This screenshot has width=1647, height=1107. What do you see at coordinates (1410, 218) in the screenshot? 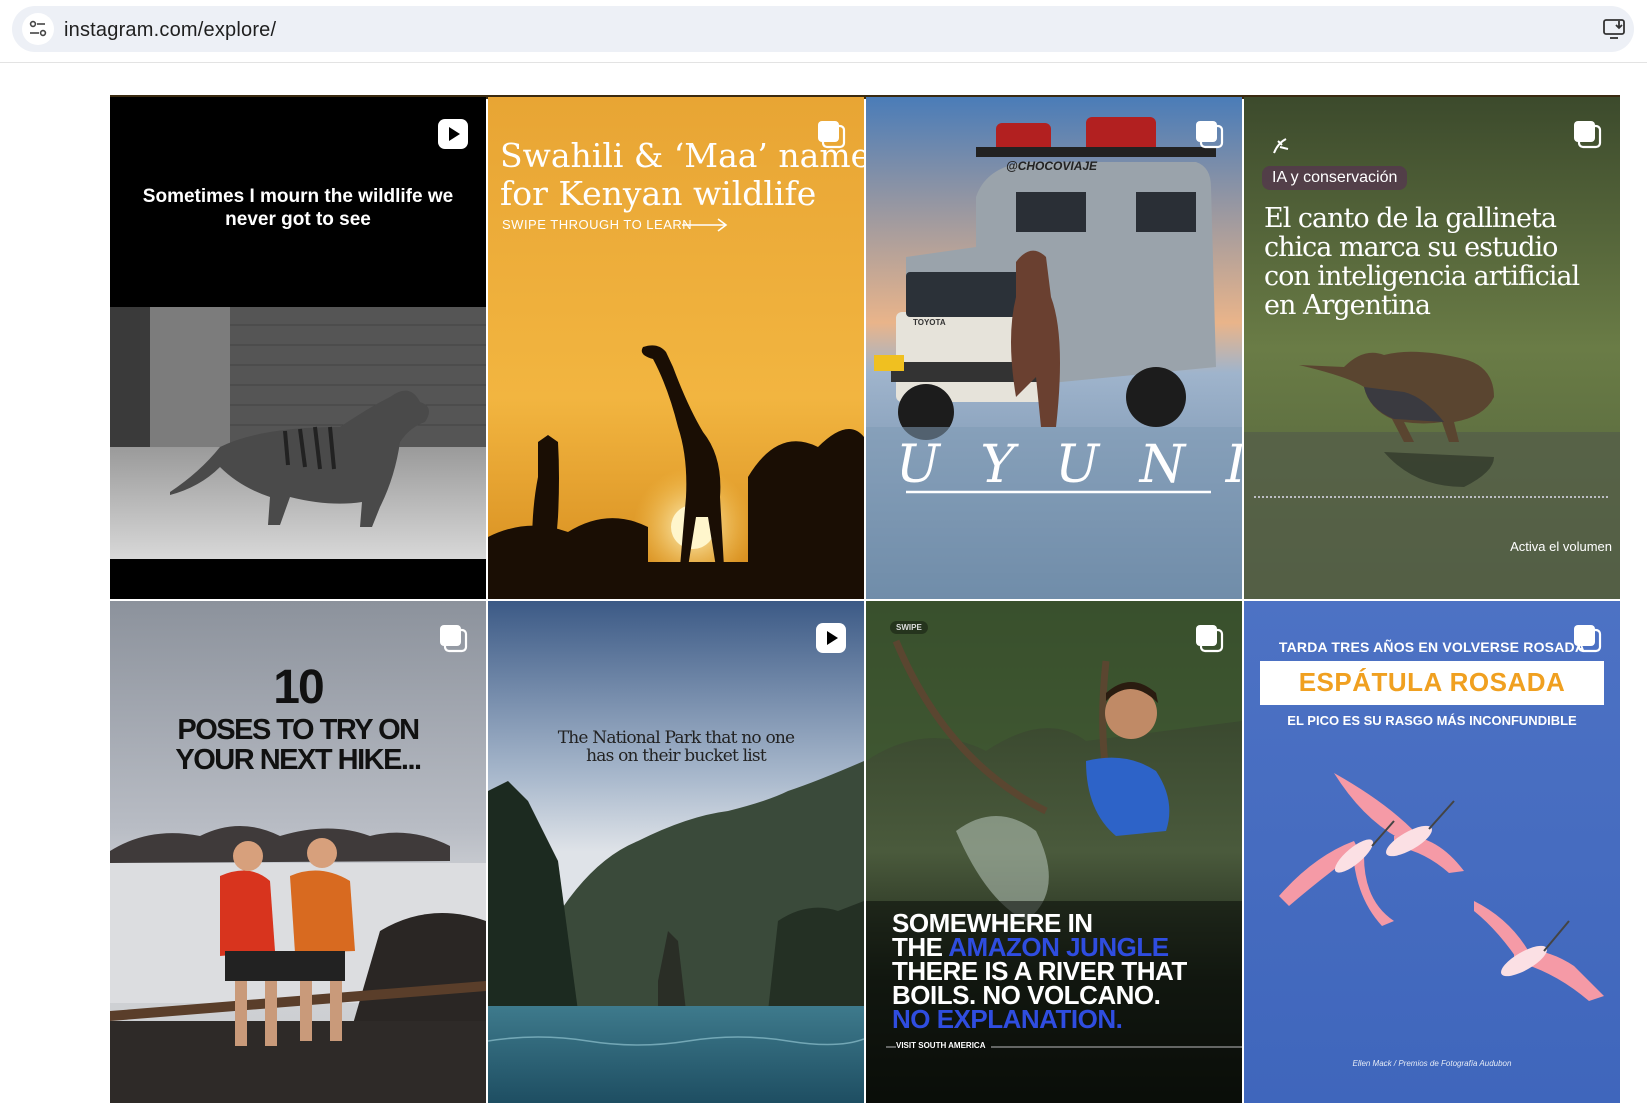
I see `post-headline-line1: El canto de la gallineta` at bounding box center [1410, 218].